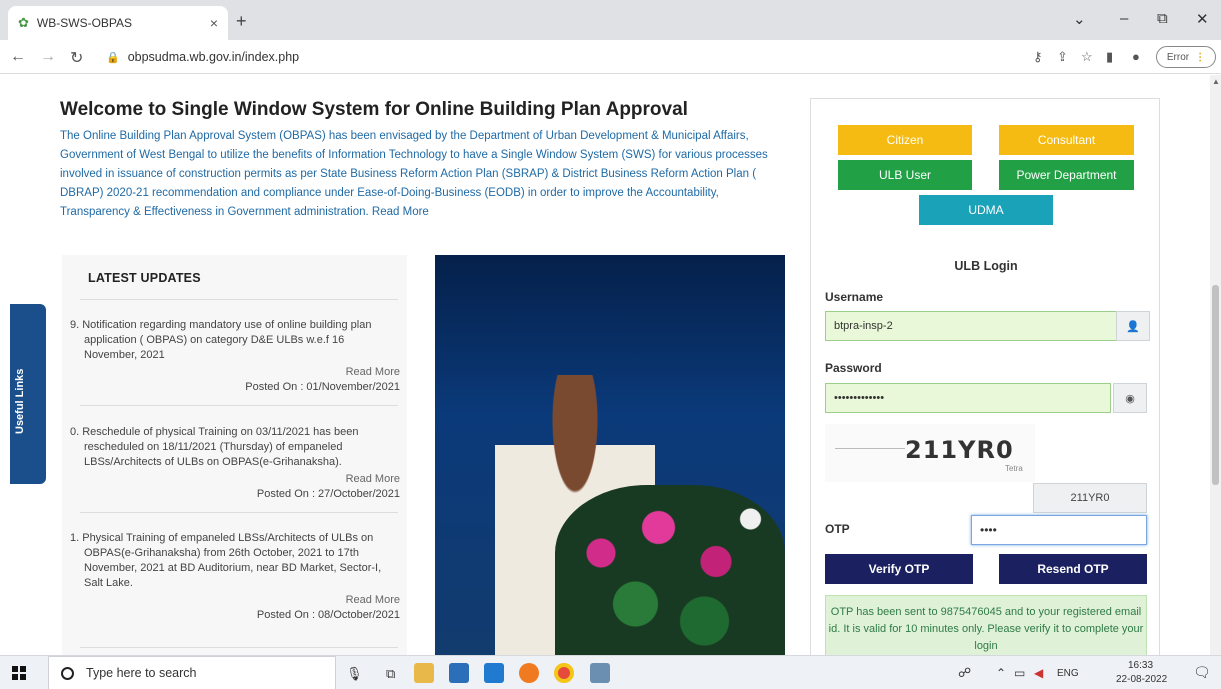  Describe the element at coordinates (870, 448) in the screenshot. I see `captcha-noise` at that location.